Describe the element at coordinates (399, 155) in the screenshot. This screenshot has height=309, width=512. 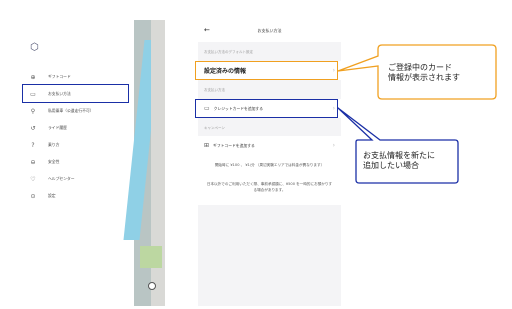
I see `callout-line: お支払情報を新たに` at that location.